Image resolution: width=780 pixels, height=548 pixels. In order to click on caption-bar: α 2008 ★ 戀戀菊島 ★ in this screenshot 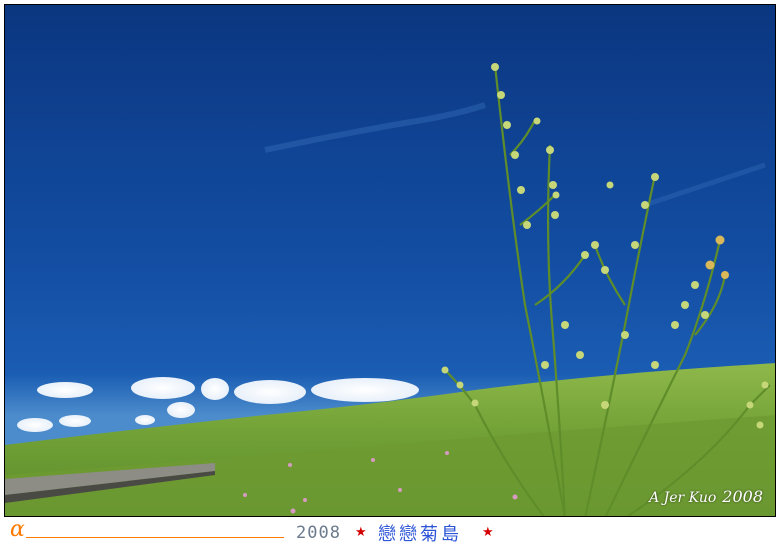, I will do `click(390, 532)`.